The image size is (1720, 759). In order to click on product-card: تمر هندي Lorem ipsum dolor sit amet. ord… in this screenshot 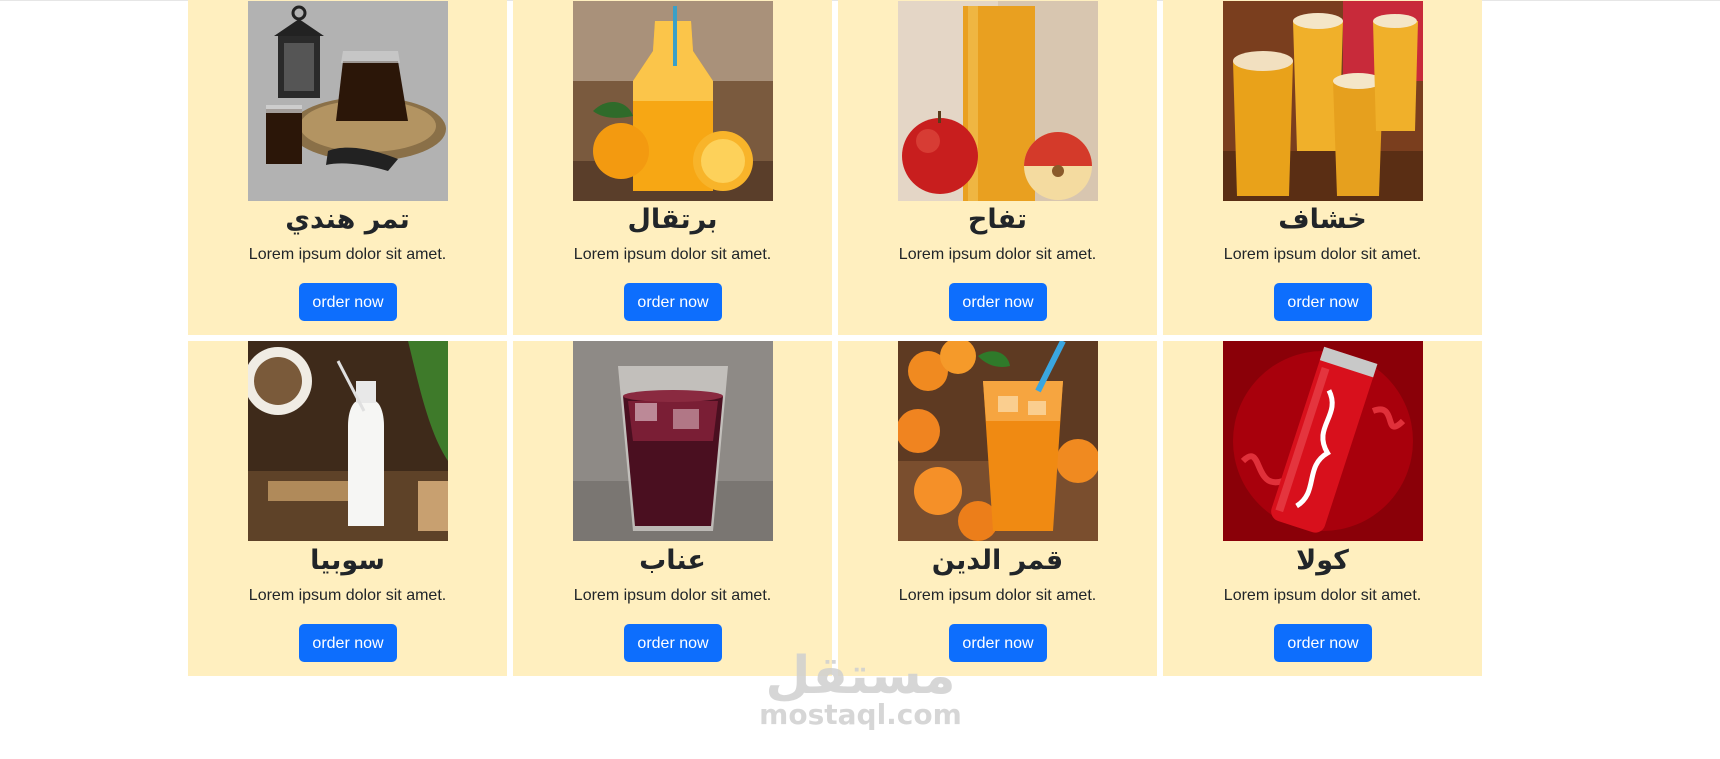, I will do `click(347, 167)`.